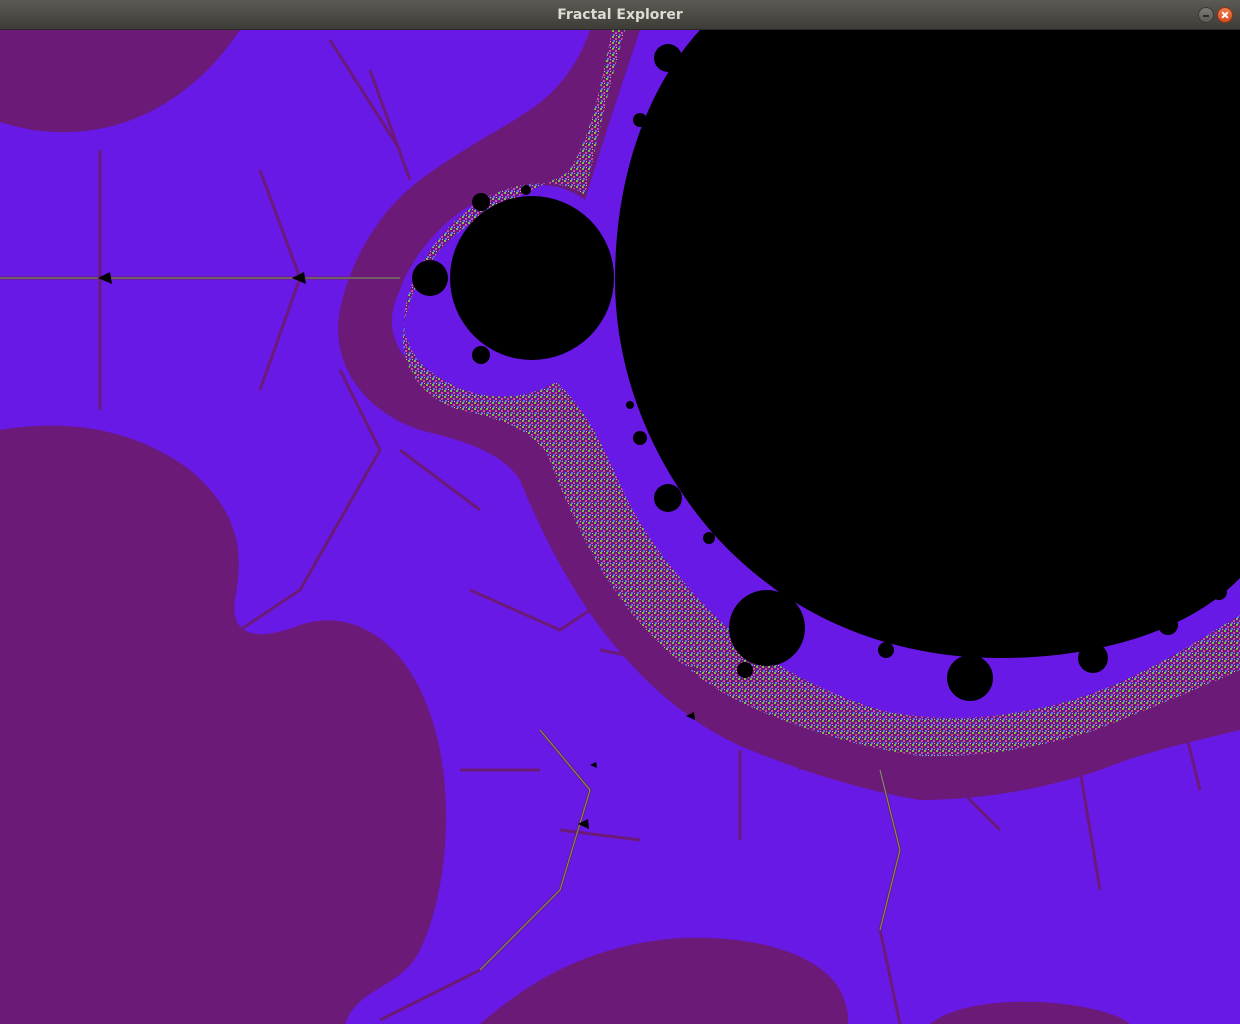  I want to click on plum-region-bottom-right, so click(1030, 1012).